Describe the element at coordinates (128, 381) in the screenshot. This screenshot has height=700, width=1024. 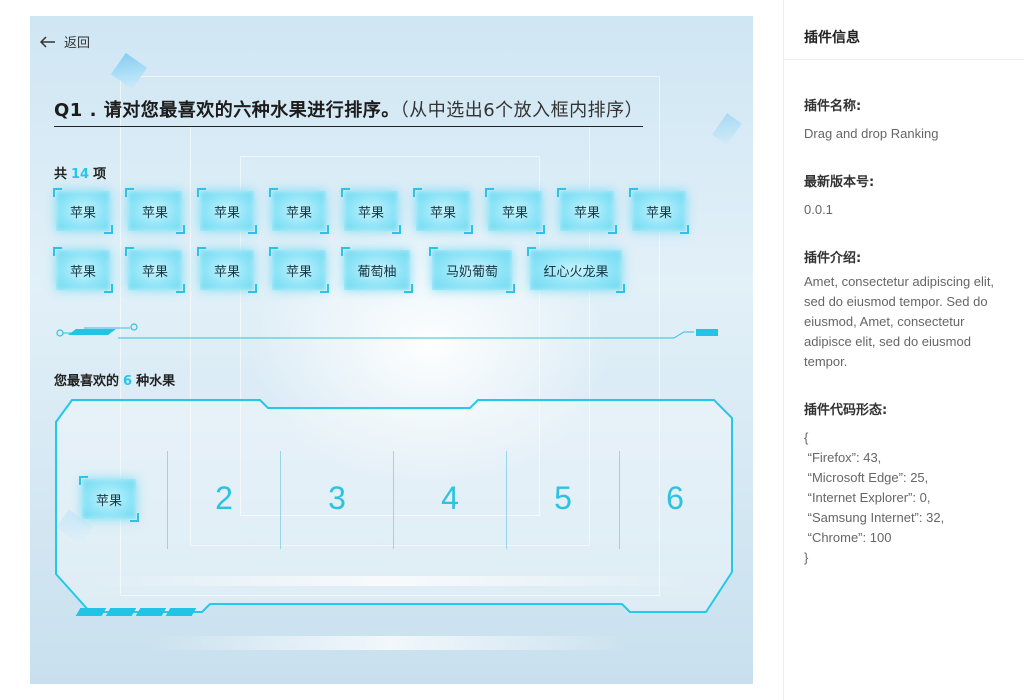
I see `ranking-count: 6` at that location.